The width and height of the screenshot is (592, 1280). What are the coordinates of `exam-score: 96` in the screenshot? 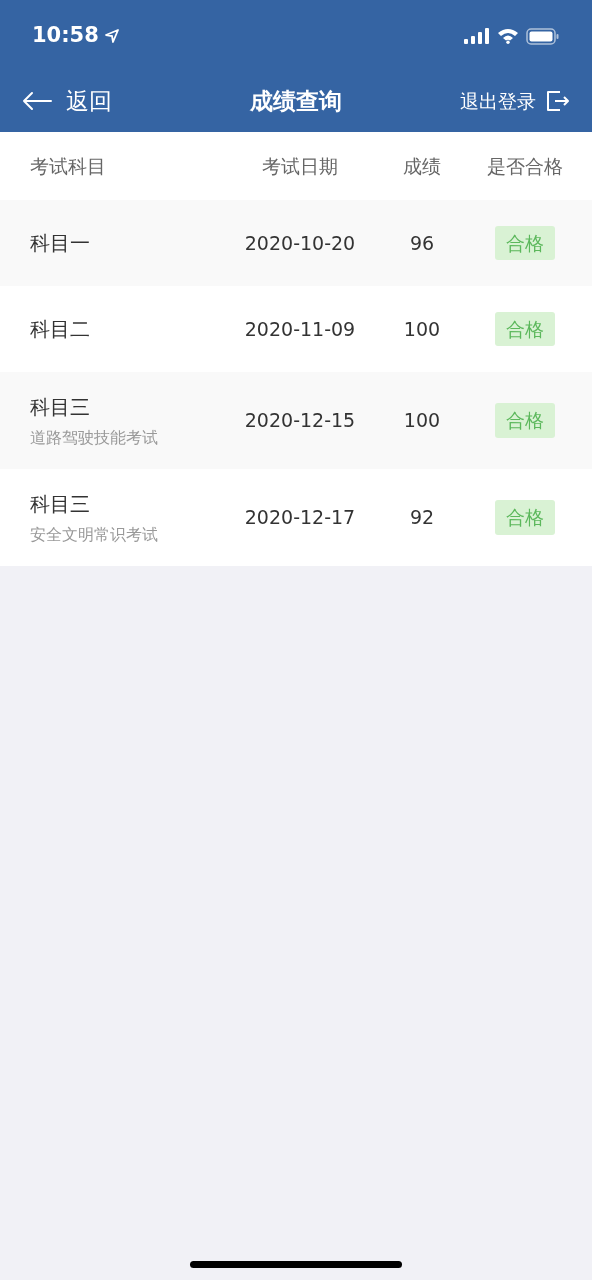 It's located at (422, 243).